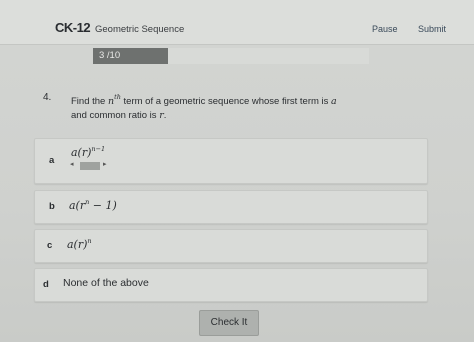  I want to click on option-c: c a(r)n, so click(231, 246).